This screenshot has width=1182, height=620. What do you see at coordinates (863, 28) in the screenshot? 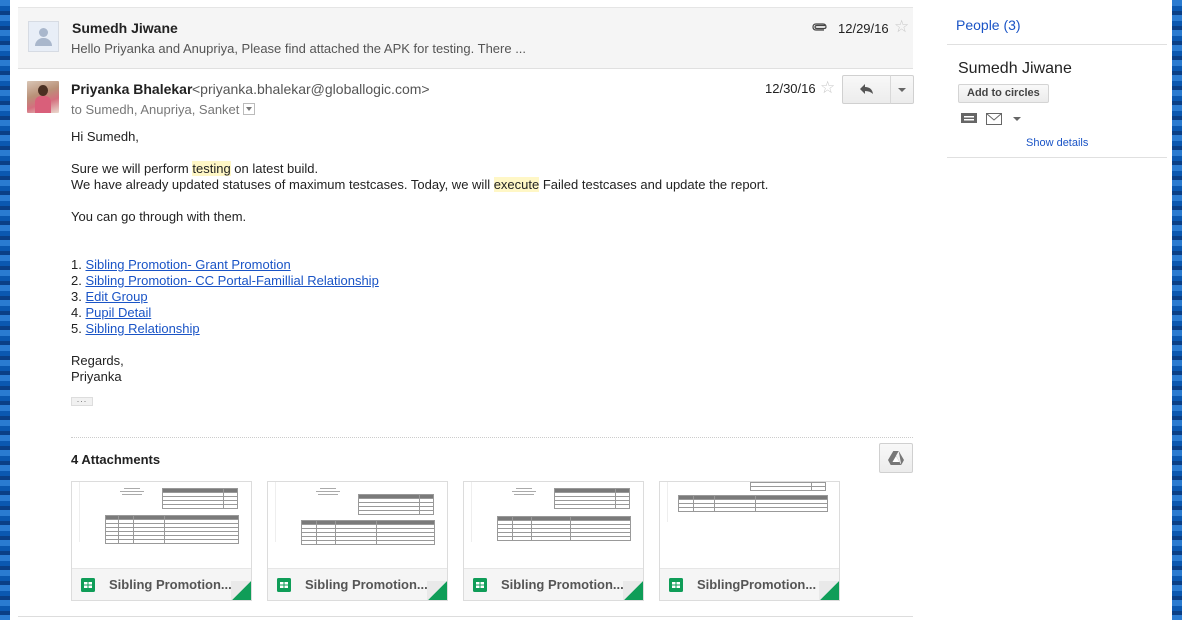
I see `collapsed-date: 12/29/16` at bounding box center [863, 28].